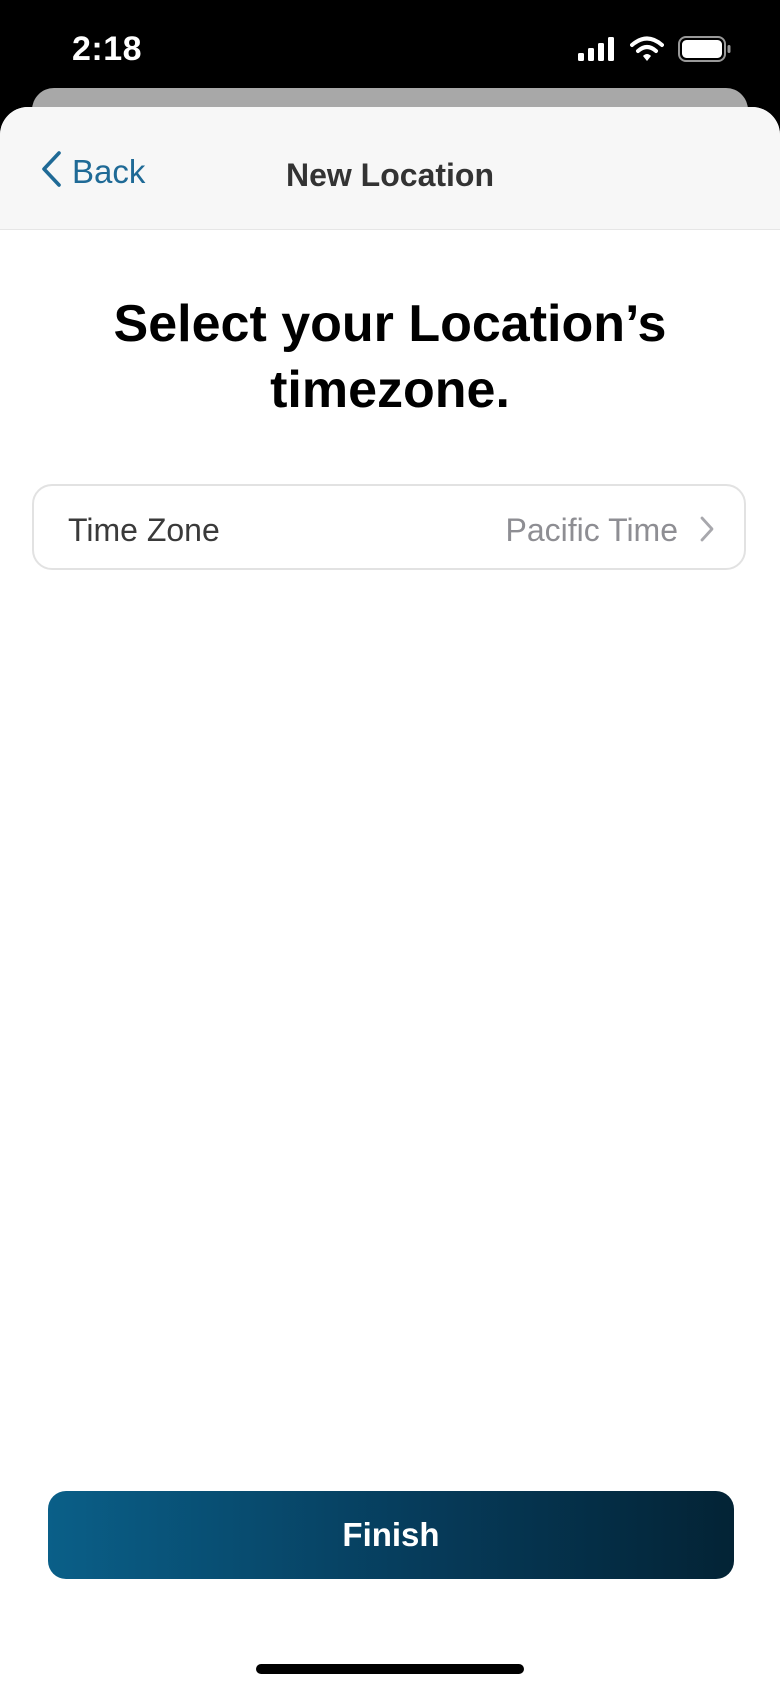 The height and width of the screenshot is (1688, 780). Describe the element at coordinates (107, 49) in the screenshot. I see `status-time: 2:18` at that location.